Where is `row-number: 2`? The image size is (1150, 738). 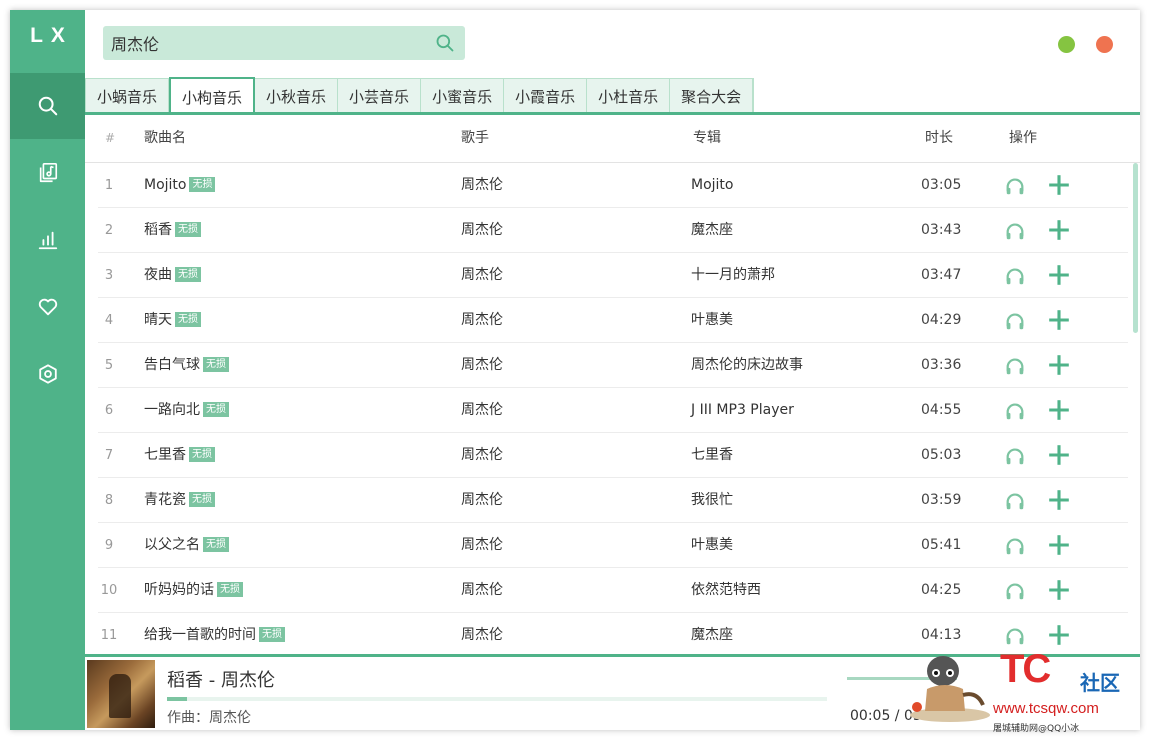 row-number: 2 is located at coordinates (109, 230).